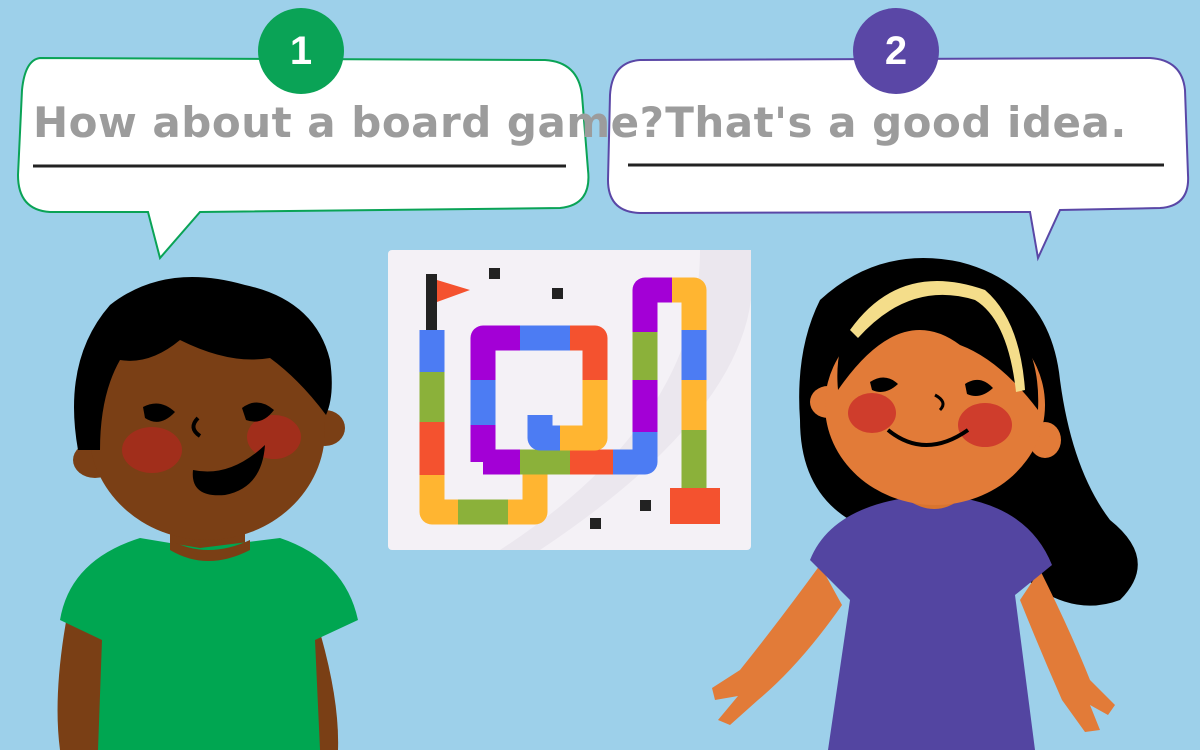 The height and width of the screenshot is (750, 1200). I want to click on board-game-icon, so click(569, 400).